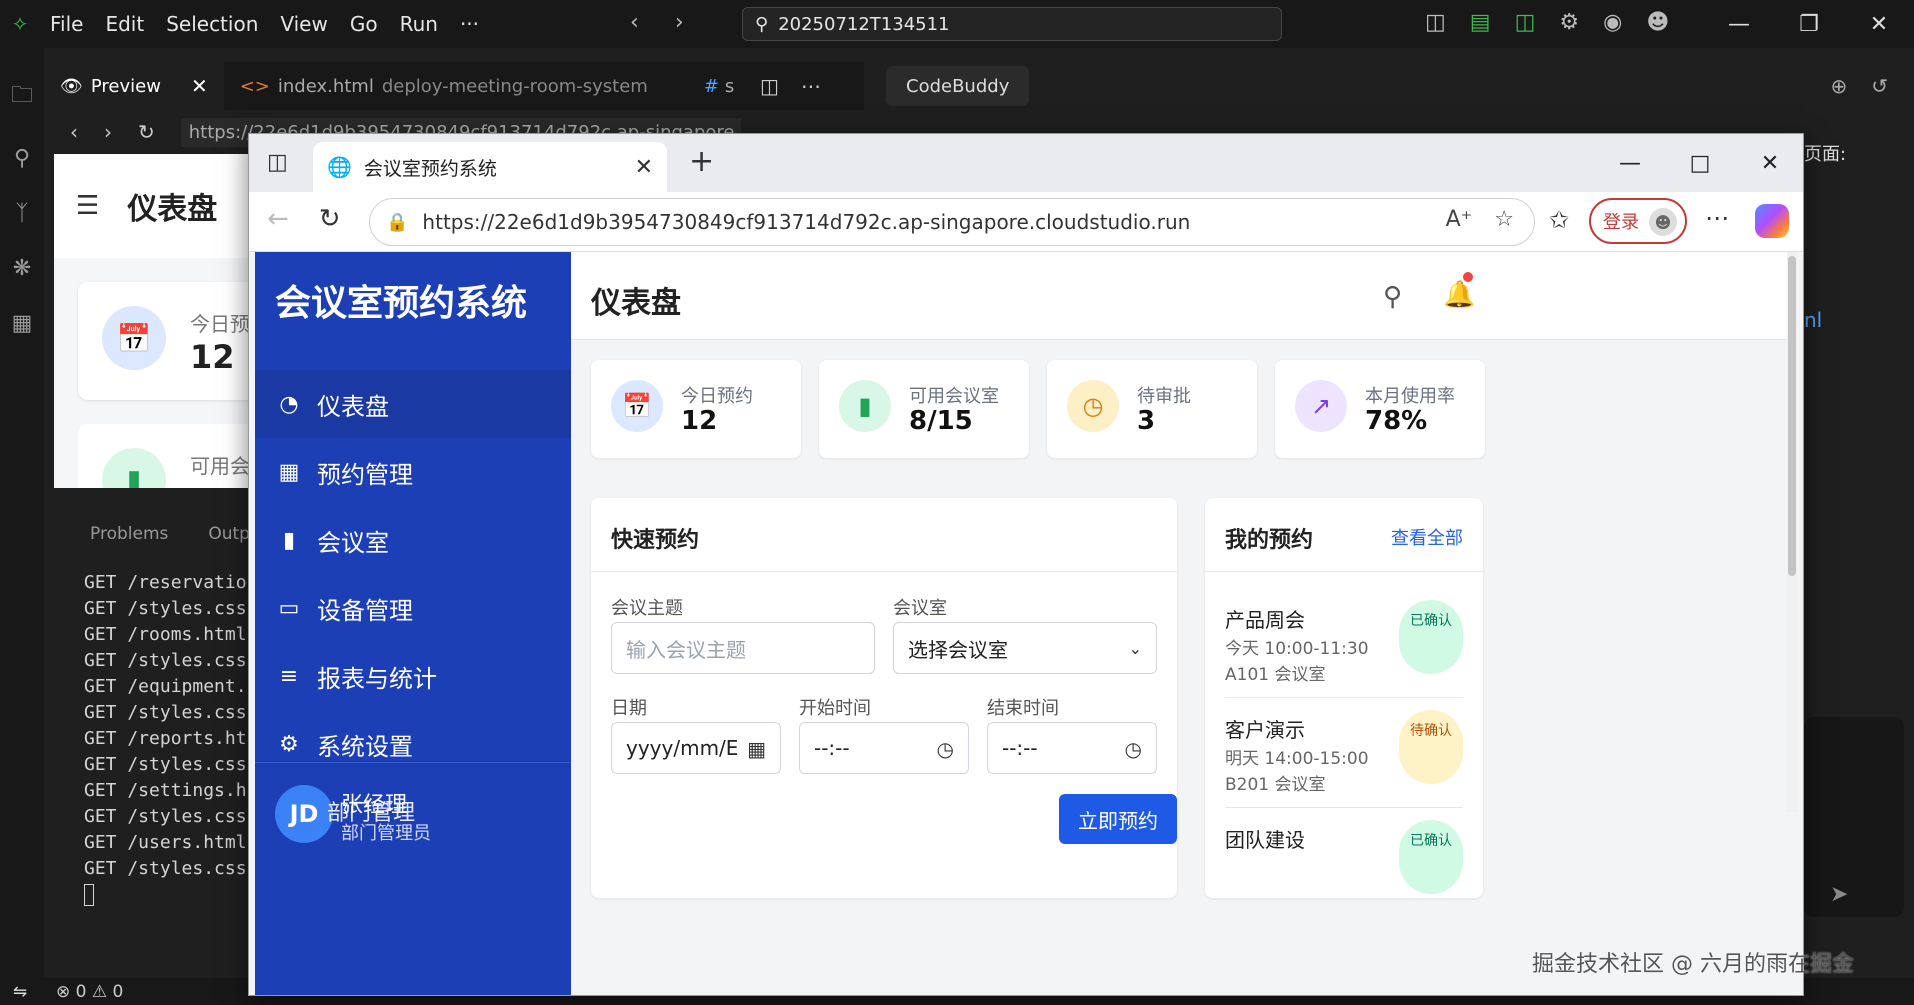 The height and width of the screenshot is (1005, 1914). Describe the element at coordinates (303, 24) in the screenshot. I see `menu-view: View` at that location.